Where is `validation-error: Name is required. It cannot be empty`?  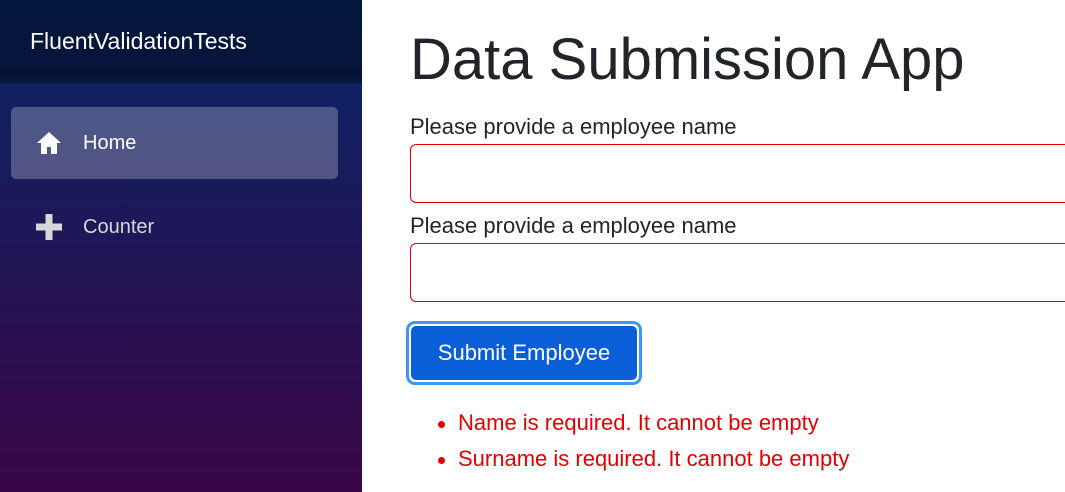
validation-error: Name is required. It cannot be empty is located at coordinates (643, 424).